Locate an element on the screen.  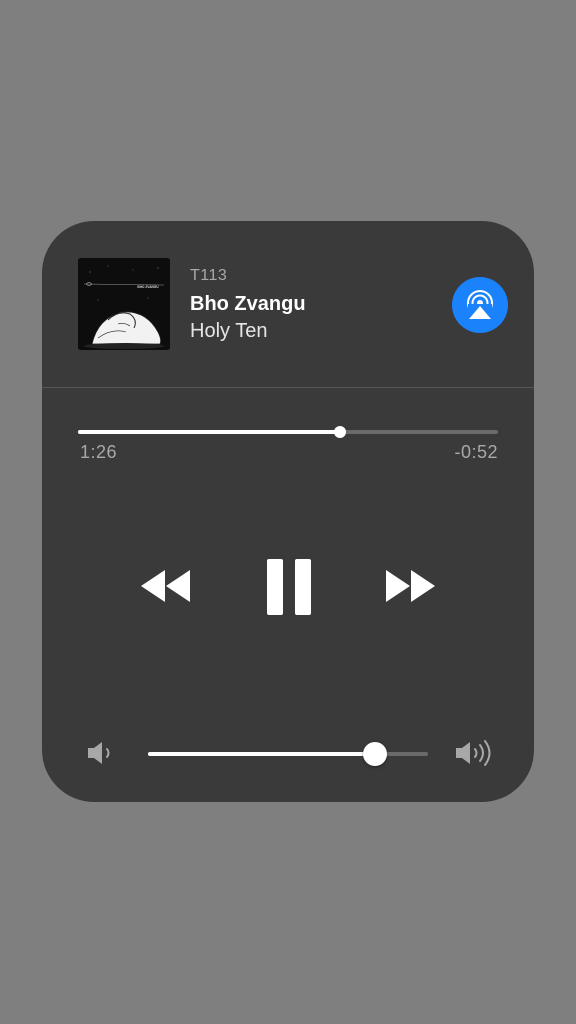
fast-forward-button is located at coordinates (410, 586).